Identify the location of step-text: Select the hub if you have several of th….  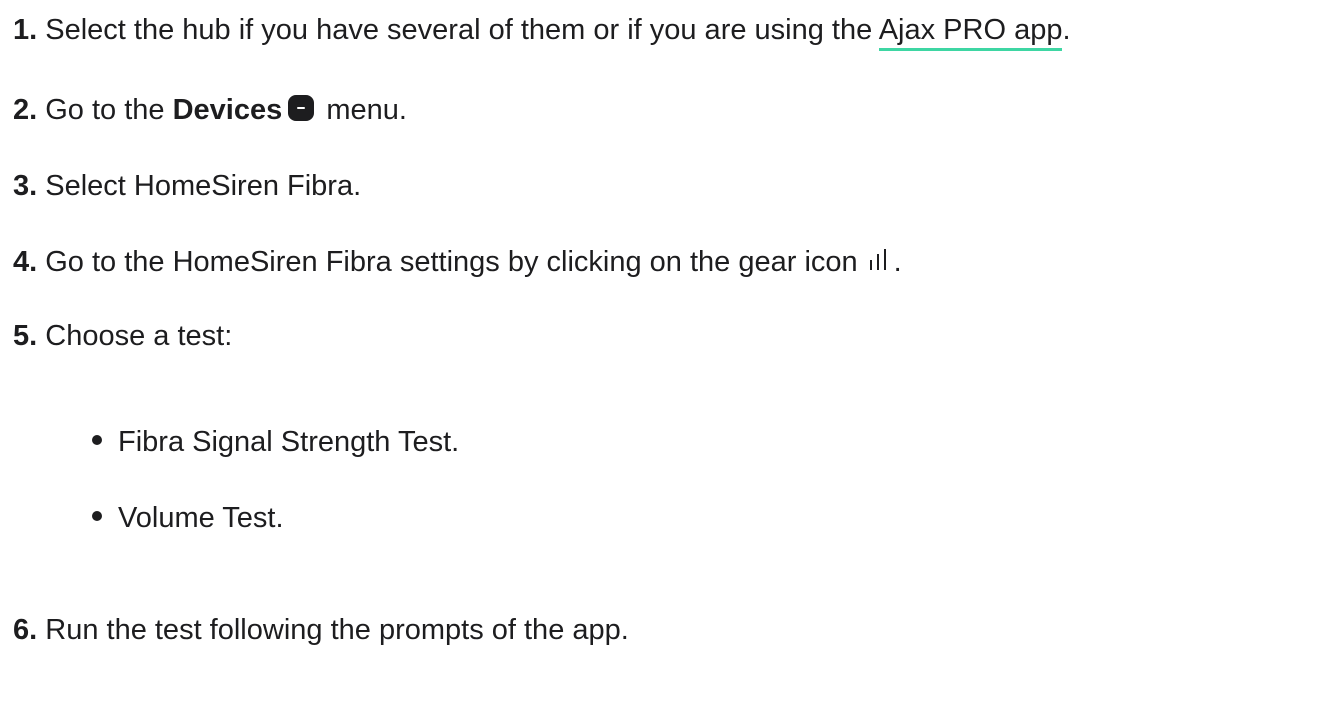
(462, 30).